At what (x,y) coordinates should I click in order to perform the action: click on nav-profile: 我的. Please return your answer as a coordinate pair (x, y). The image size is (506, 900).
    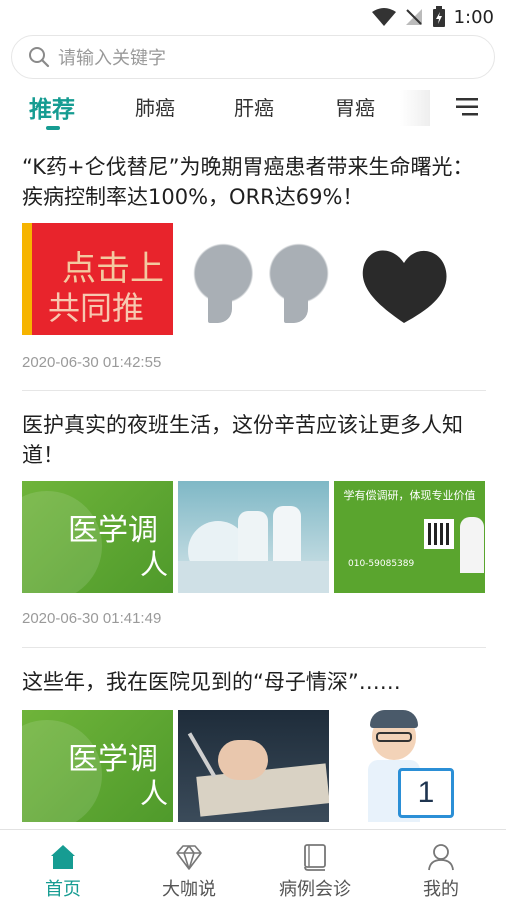
    Looking at the image, I should click on (441, 865).